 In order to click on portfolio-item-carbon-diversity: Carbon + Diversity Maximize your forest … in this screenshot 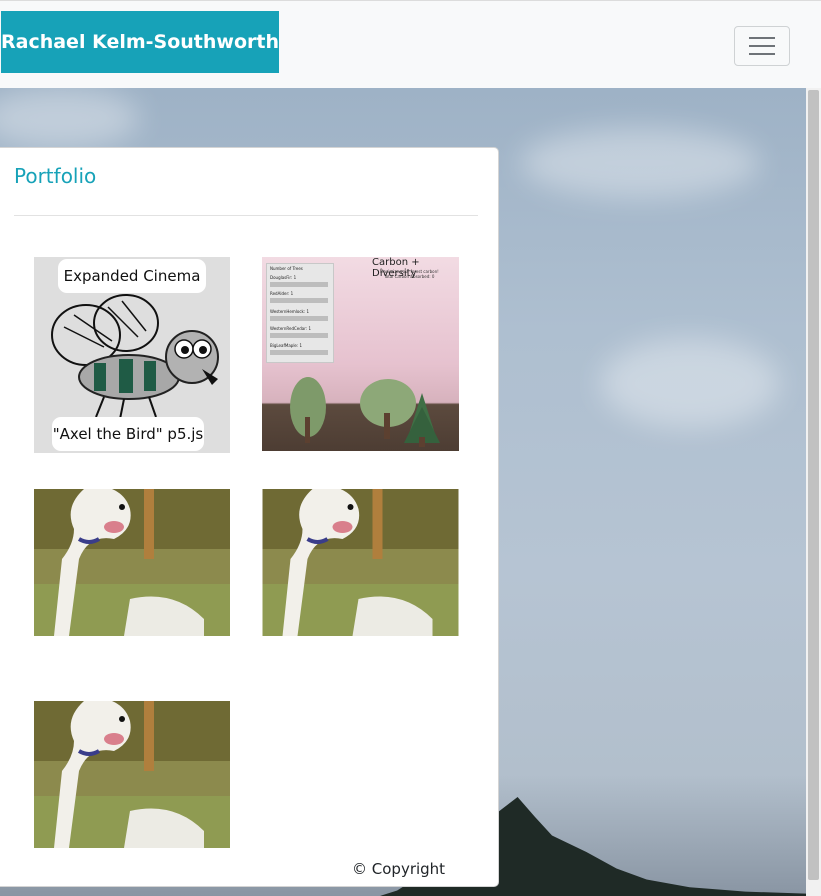, I will do `click(360, 354)`.